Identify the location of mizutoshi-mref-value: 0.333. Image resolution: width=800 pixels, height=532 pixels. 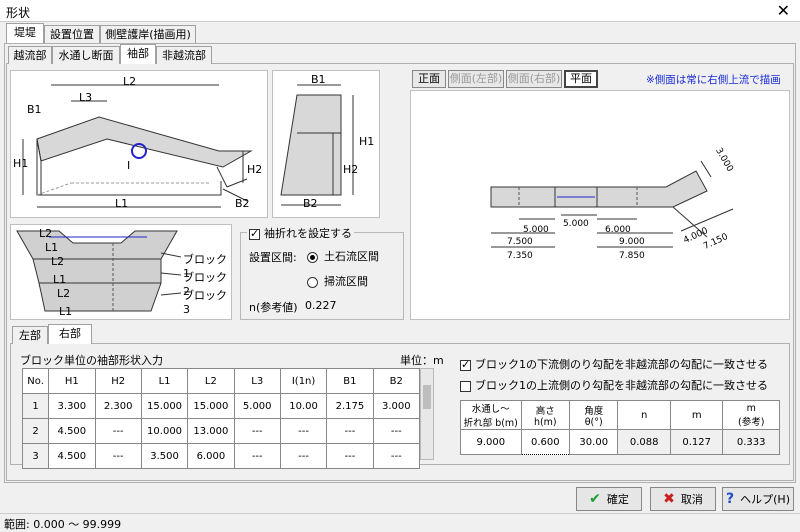
(751, 442).